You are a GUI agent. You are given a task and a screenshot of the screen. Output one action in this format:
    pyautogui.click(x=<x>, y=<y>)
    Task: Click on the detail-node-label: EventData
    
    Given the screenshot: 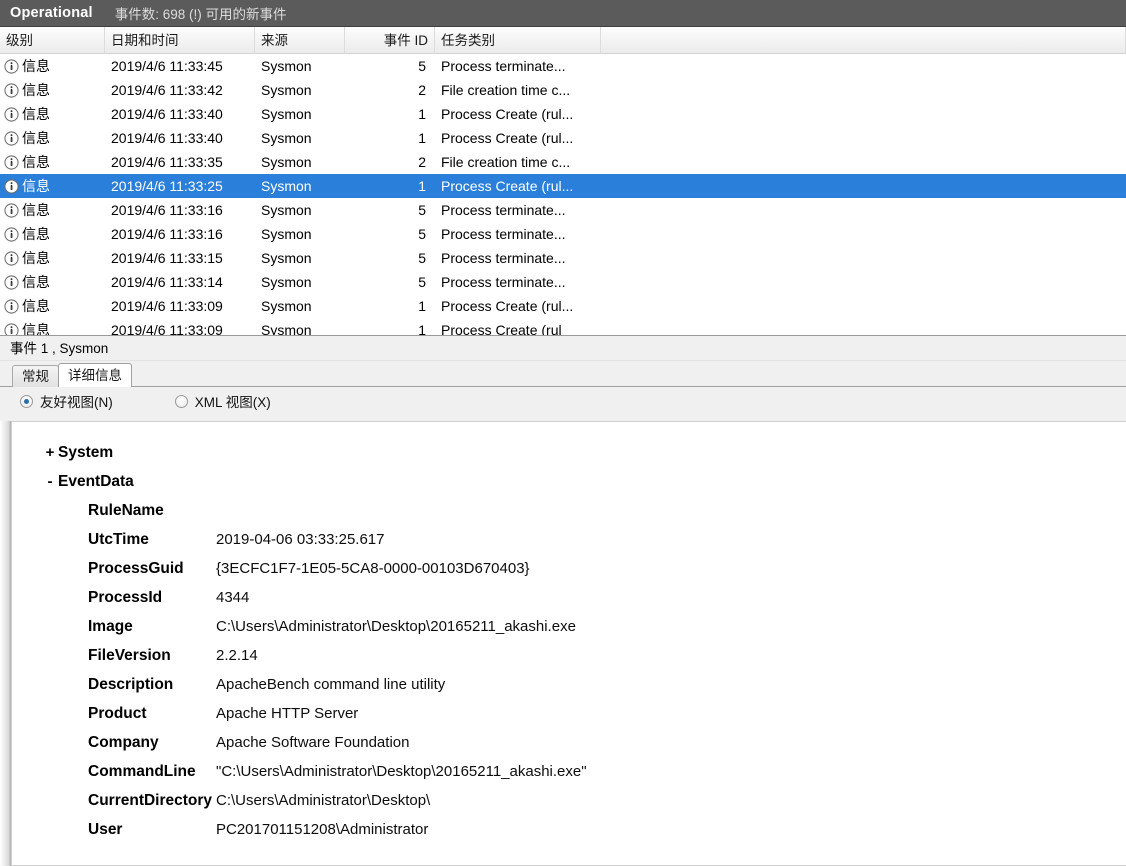 What is the action you would take?
    pyautogui.click(x=96, y=481)
    